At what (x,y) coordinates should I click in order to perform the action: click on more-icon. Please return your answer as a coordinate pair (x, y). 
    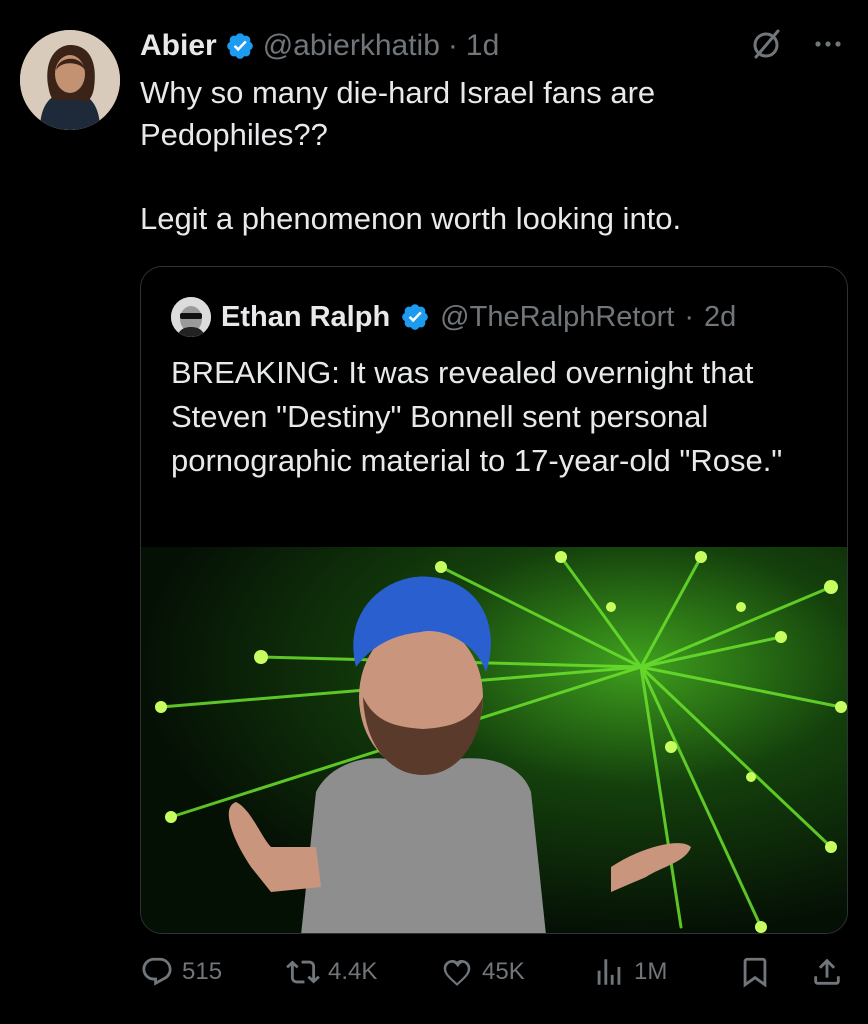
    Looking at the image, I should click on (828, 44).